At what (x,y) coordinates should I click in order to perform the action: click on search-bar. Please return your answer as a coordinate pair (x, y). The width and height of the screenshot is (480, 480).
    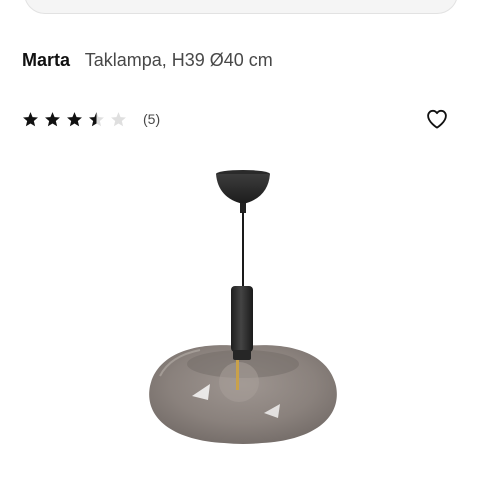
    Looking at the image, I should click on (241, 7).